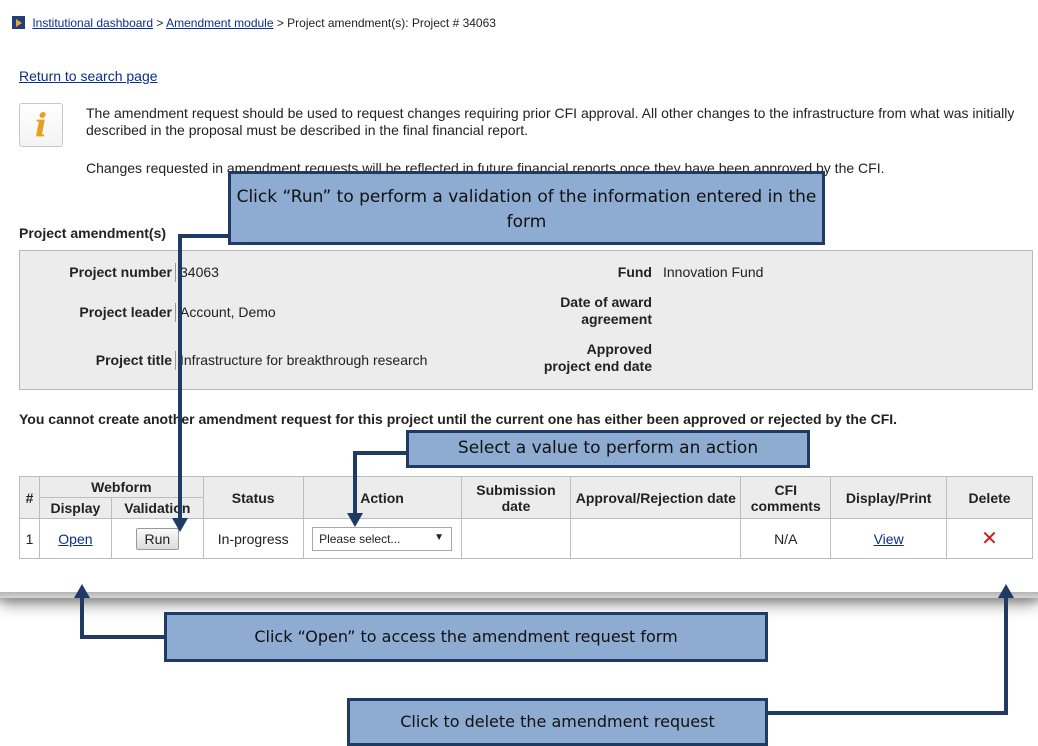  I want to click on callout-arrows, so click(544, 555).